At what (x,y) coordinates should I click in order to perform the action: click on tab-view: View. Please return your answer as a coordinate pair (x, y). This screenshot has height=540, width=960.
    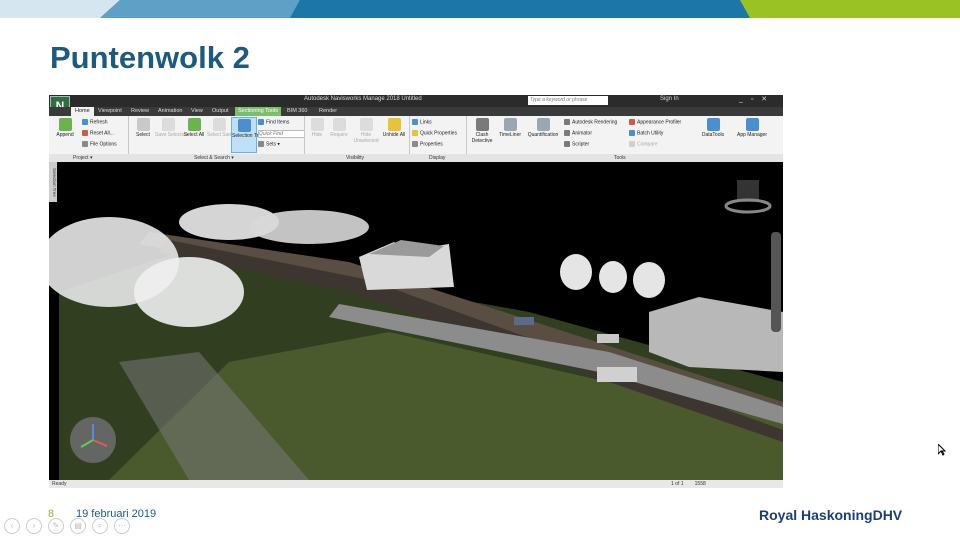
    Looking at the image, I should click on (197, 111).